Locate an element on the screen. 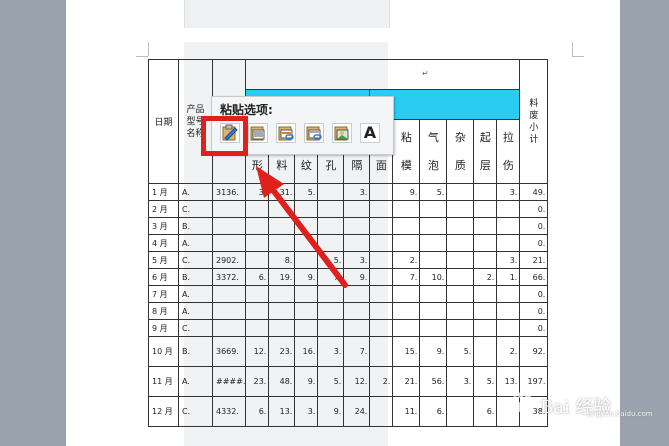 The image size is (669, 446). paw-logo-icon is located at coordinates (524, 402).